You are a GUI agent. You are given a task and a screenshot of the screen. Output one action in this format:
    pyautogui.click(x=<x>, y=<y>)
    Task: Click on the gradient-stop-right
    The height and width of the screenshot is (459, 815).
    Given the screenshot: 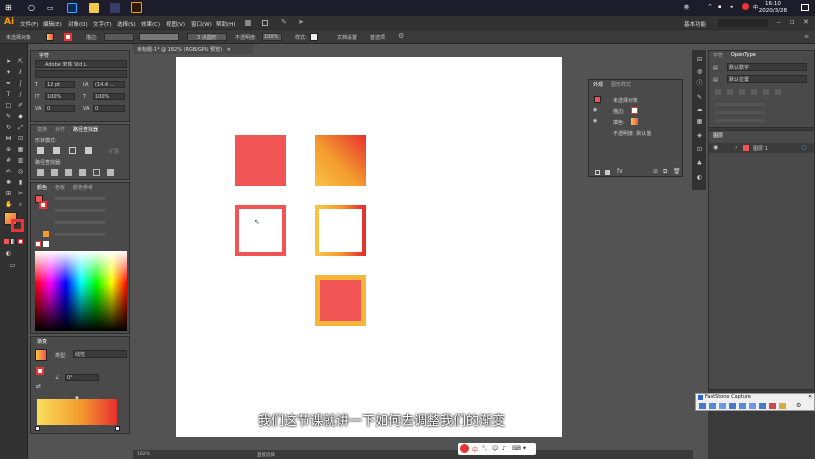 What is the action you would take?
    pyautogui.click(x=117, y=428)
    